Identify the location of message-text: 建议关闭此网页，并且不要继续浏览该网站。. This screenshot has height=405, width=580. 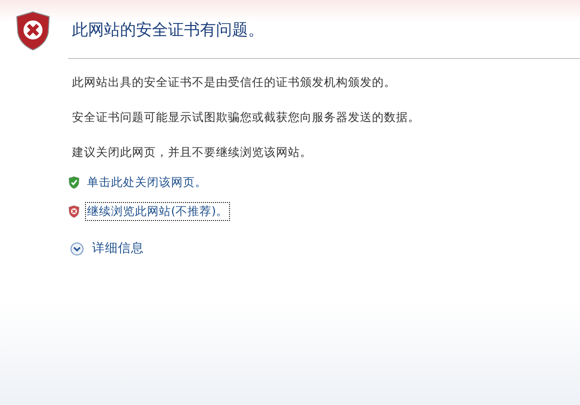
(192, 152).